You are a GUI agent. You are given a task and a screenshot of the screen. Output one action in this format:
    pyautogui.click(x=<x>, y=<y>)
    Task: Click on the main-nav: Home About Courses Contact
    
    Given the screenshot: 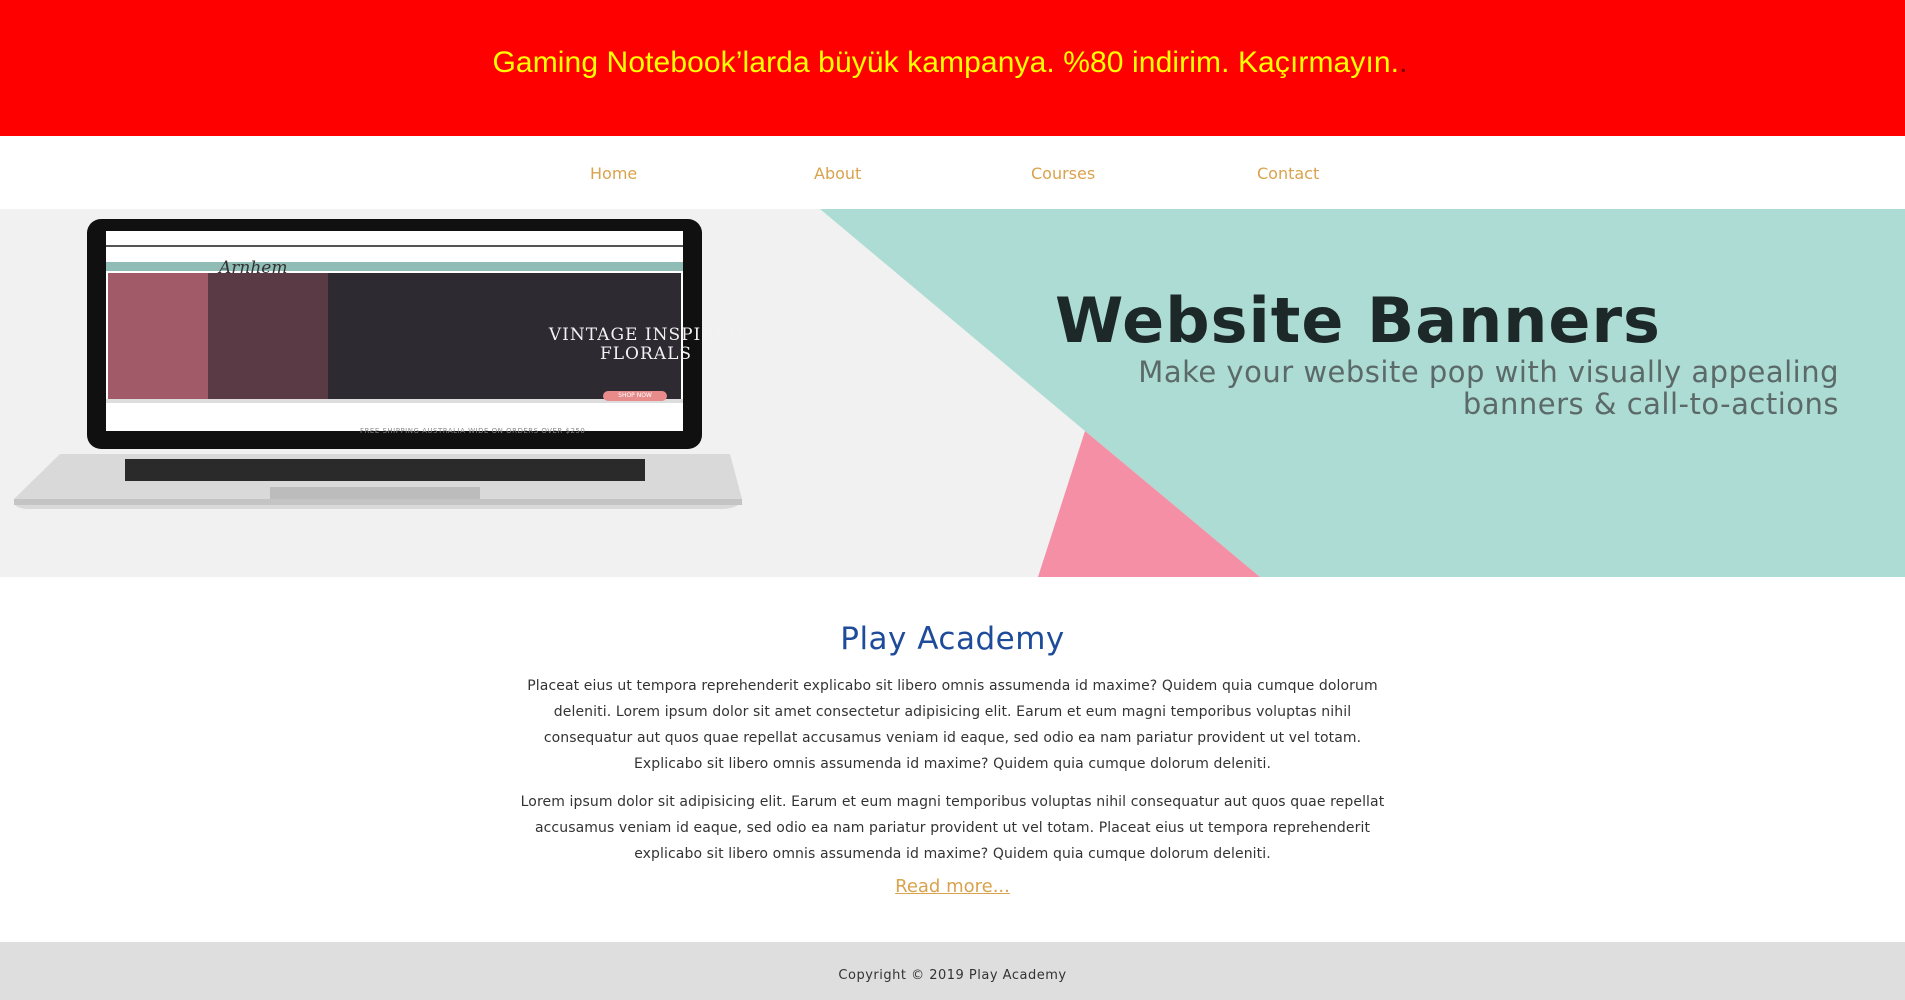 What is the action you would take?
    pyautogui.click(x=952, y=172)
    